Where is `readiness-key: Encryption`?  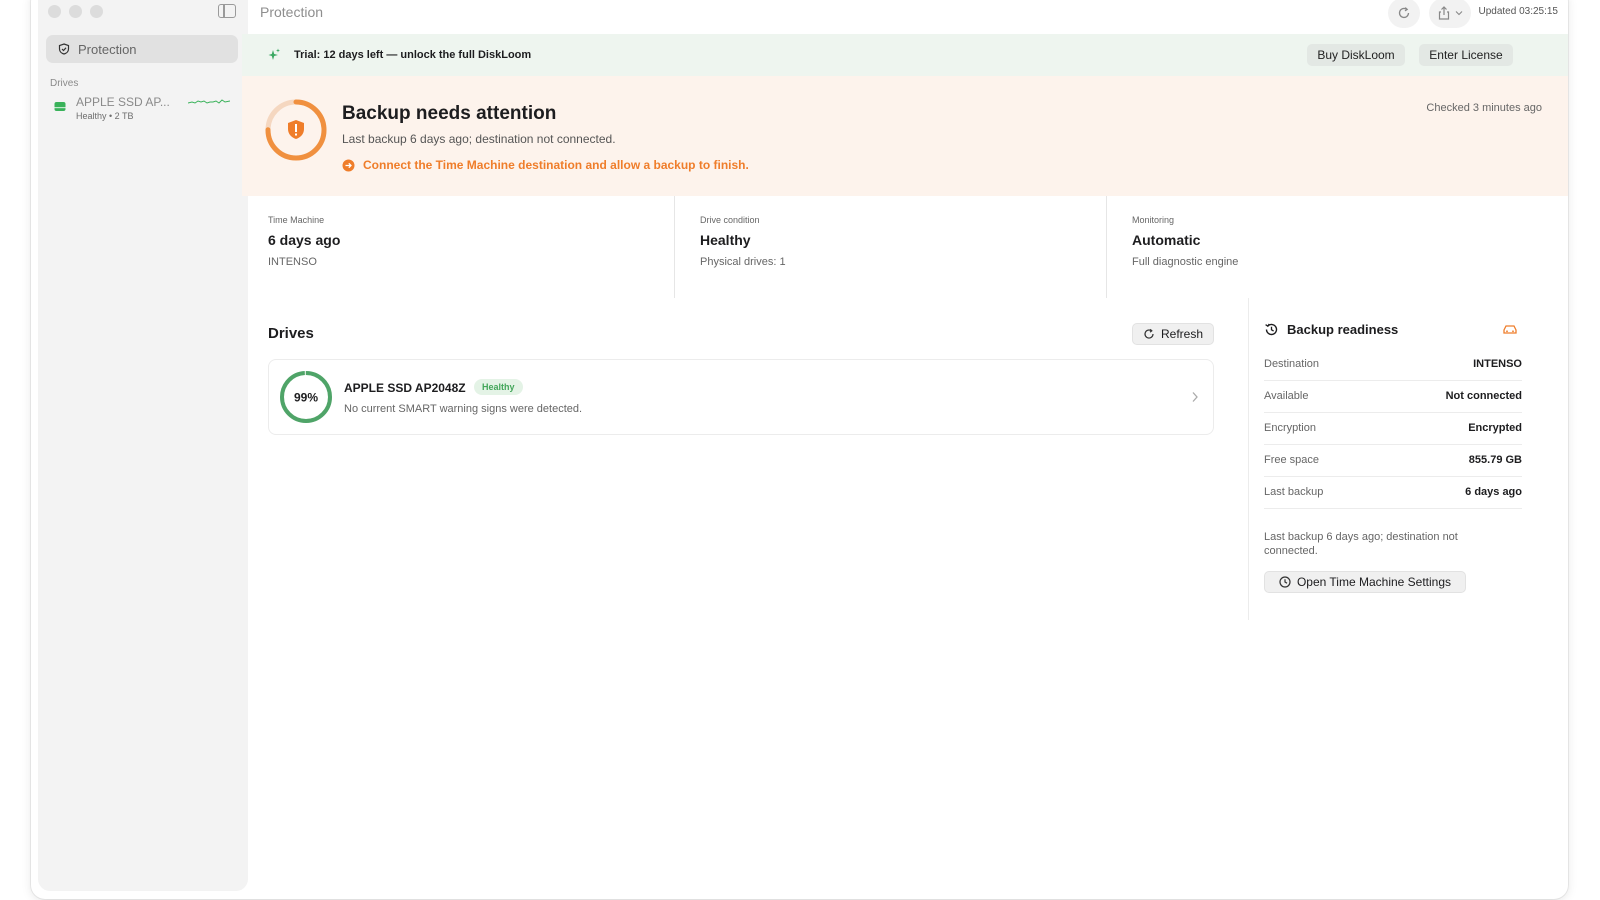
readiness-key: Encryption is located at coordinates (1290, 428).